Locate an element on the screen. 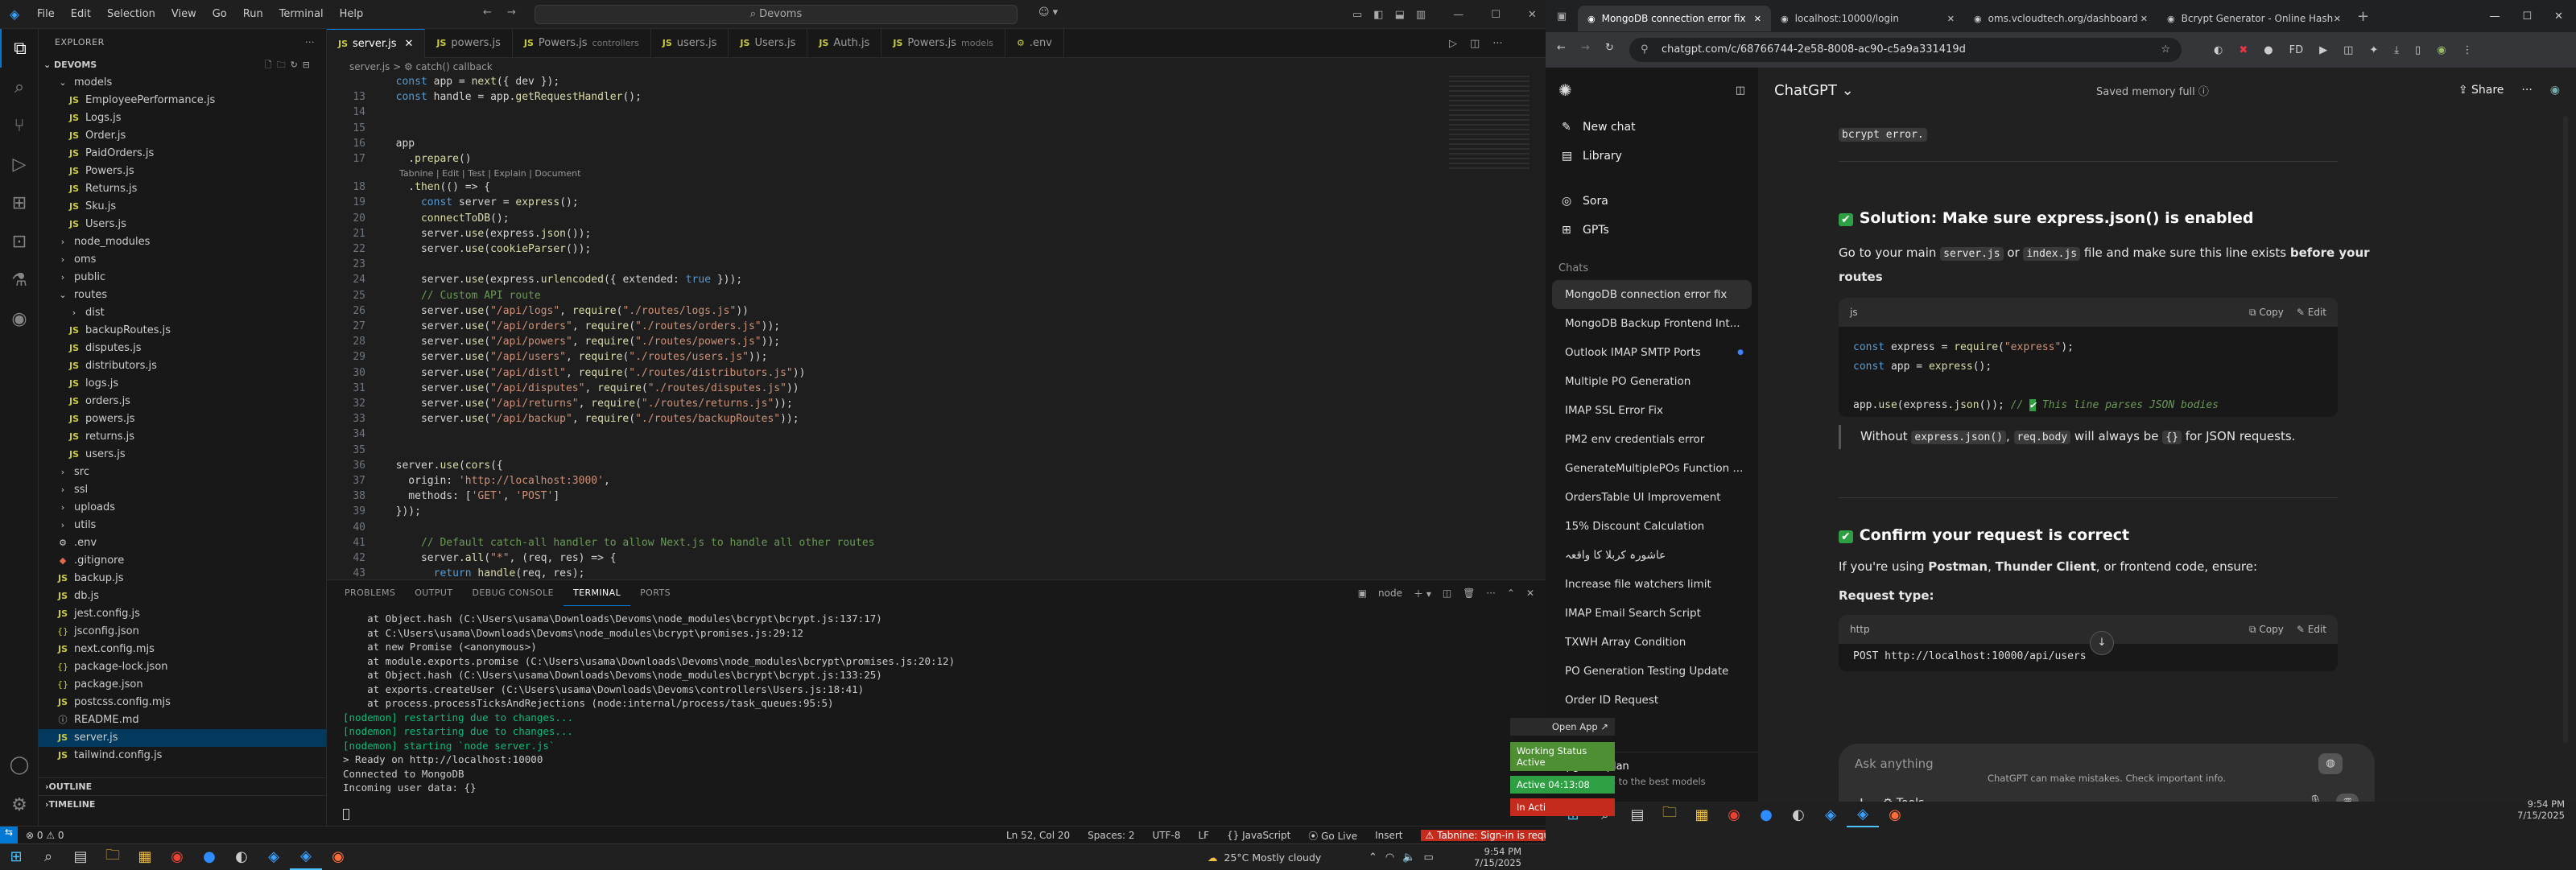 The width and height of the screenshot is (2576, 870). folder-item: › dist is located at coordinates (182, 313).